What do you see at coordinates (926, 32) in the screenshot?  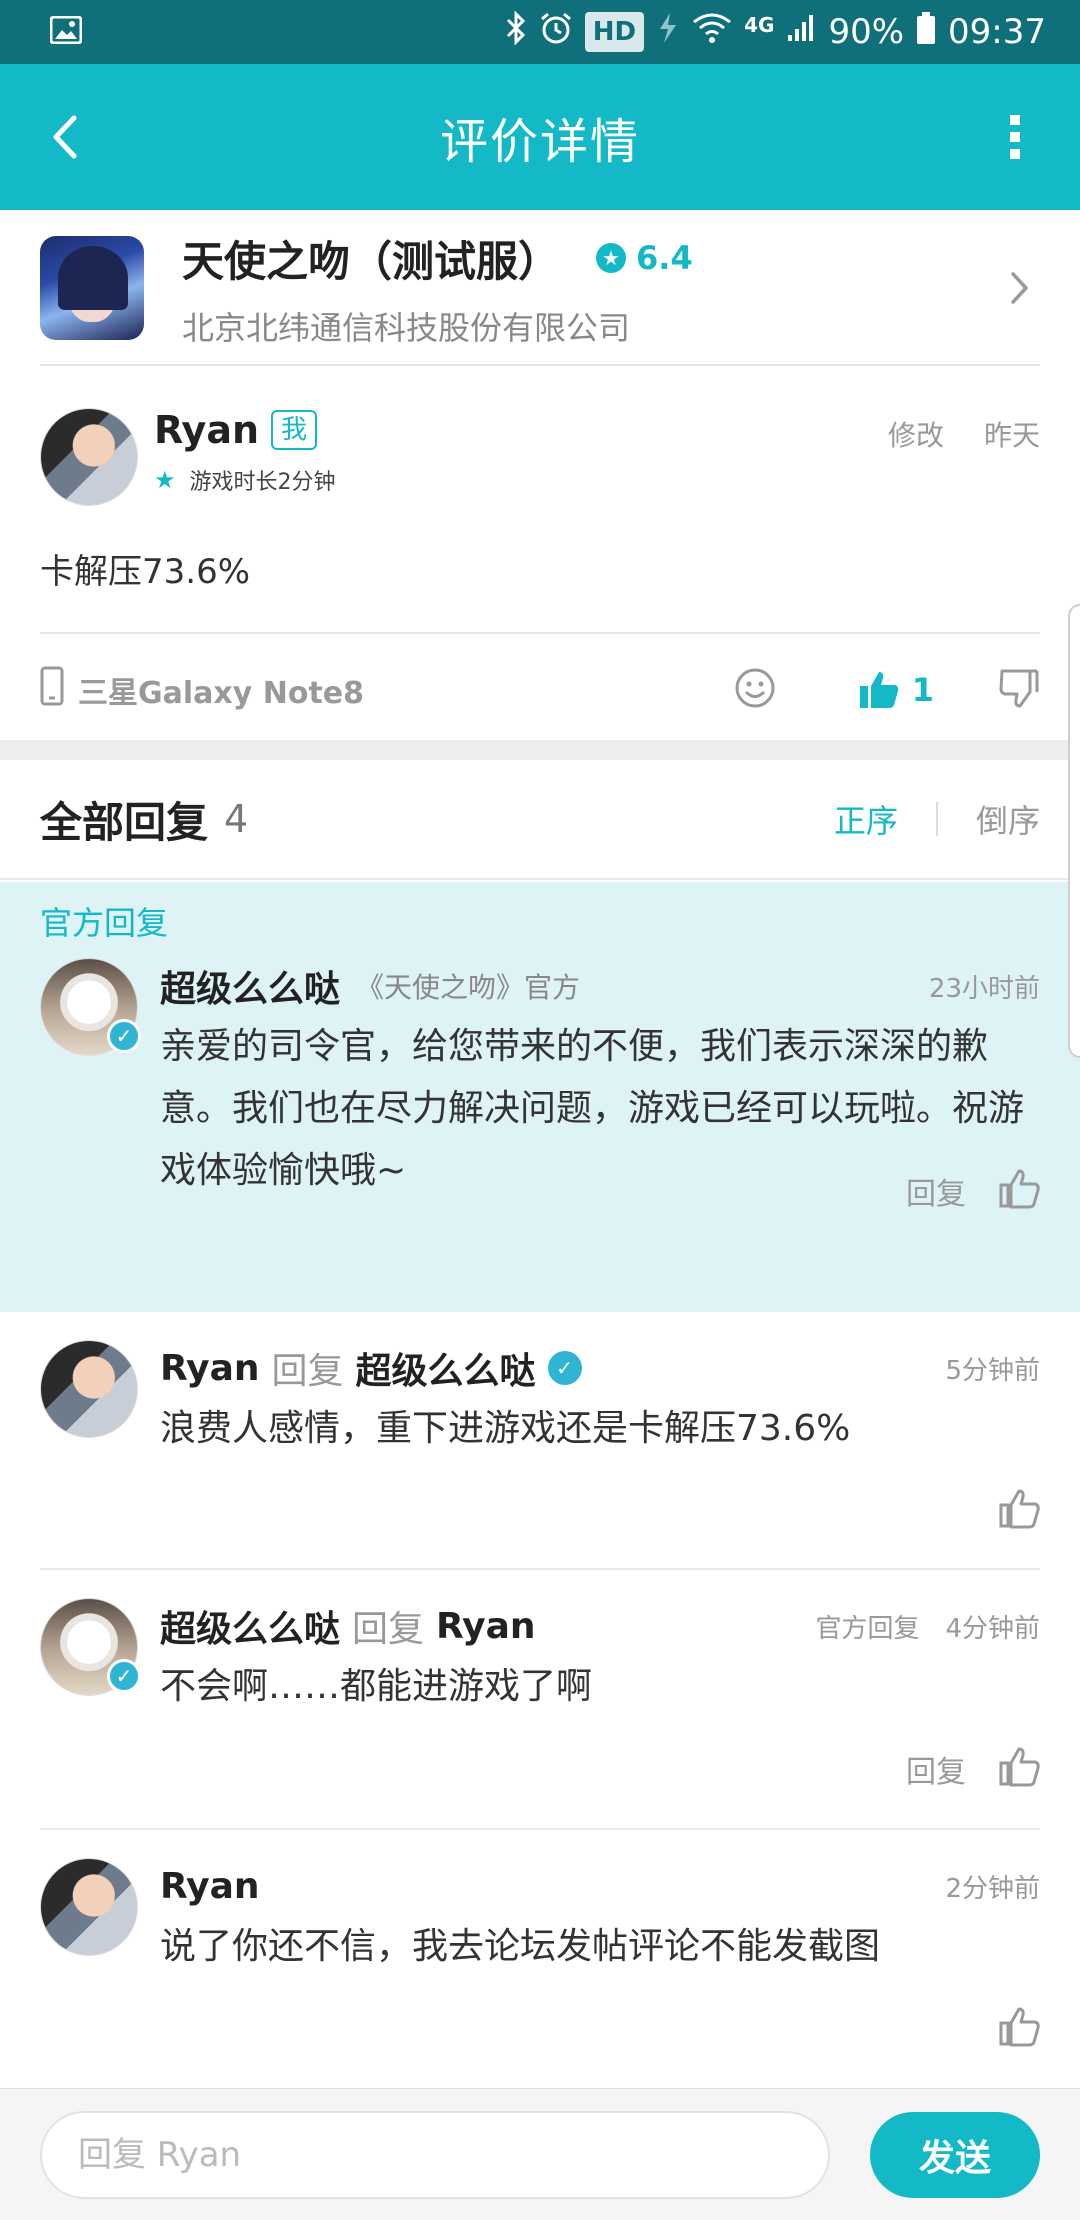 I see `battery-icon` at bounding box center [926, 32].